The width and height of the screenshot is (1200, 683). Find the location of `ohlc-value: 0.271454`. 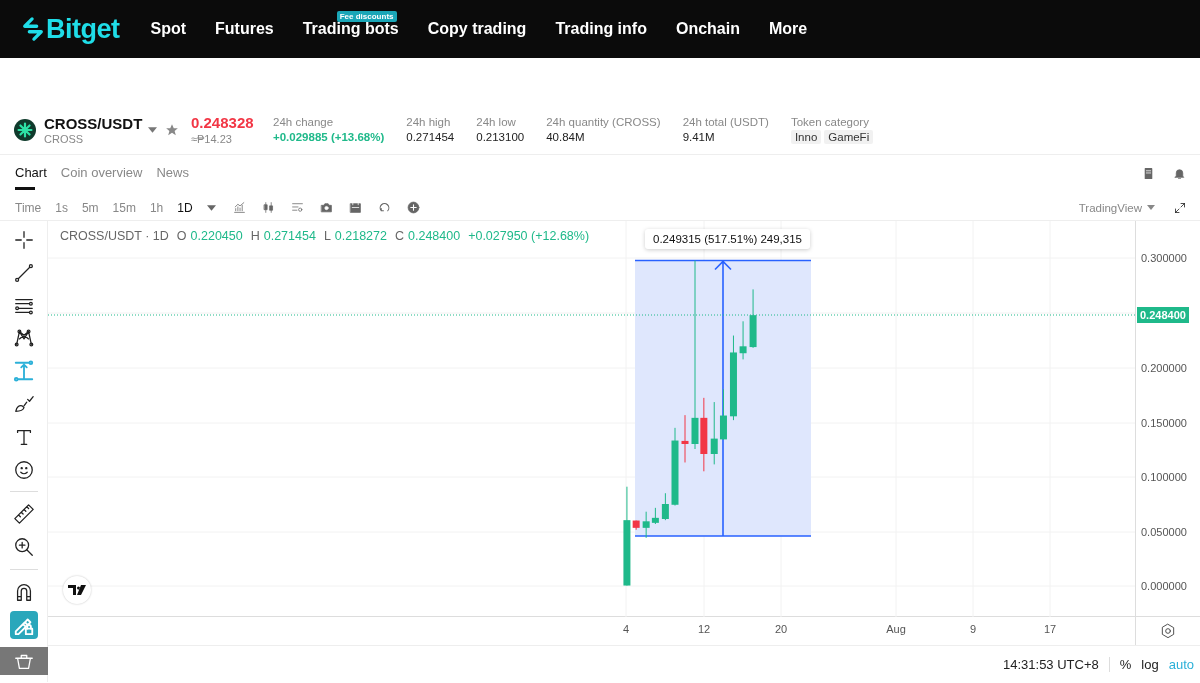

ohlc-value: 0.271454 is located at coordinates (289, 236).